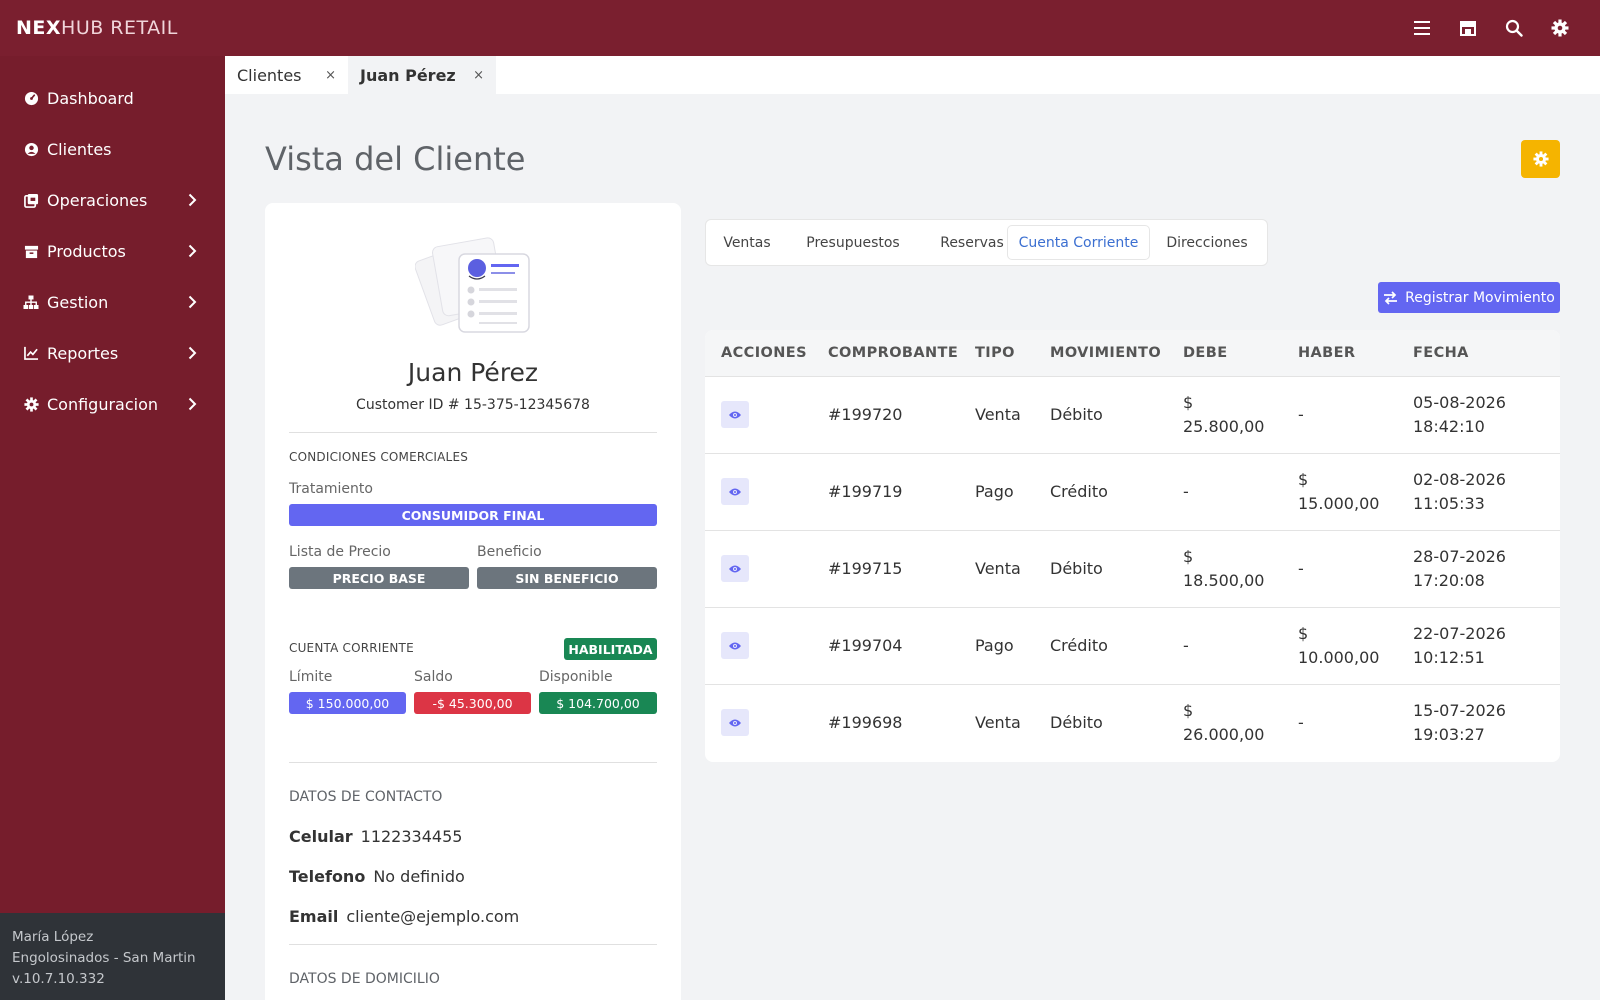 Image resolution: width=1600 pixels, height=1000 pixels. I want to click on credit-cell: $10.000,00, so click(1338, 646).